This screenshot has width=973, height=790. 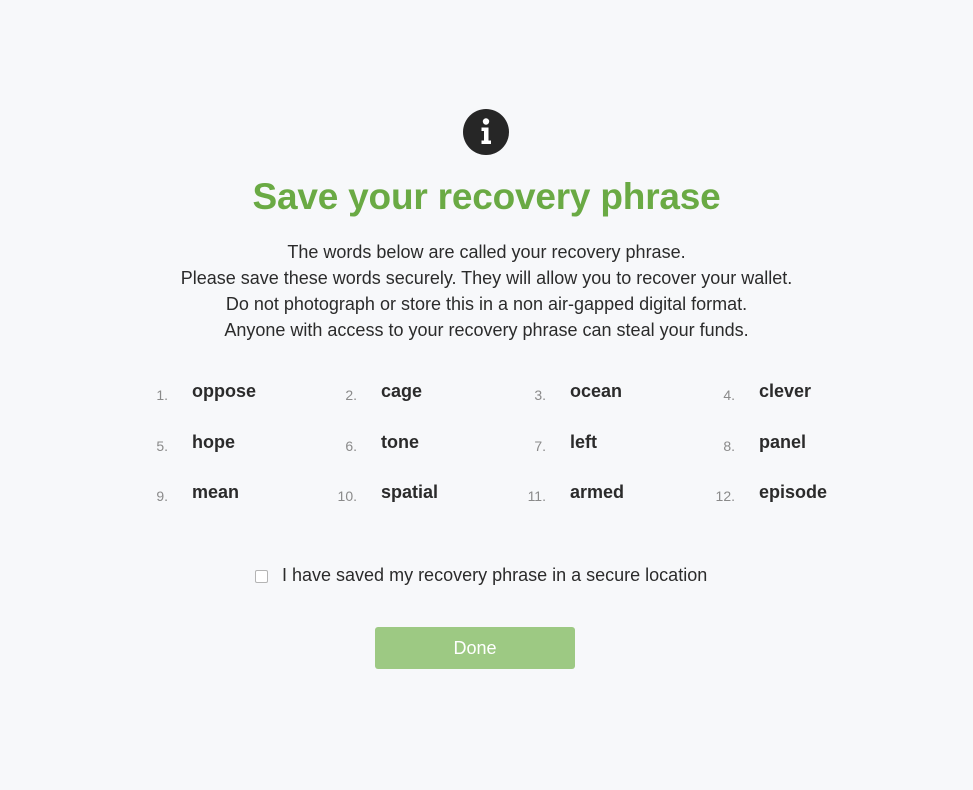 I want to click on word-item: 6. tone, so click(x=414, y=444).